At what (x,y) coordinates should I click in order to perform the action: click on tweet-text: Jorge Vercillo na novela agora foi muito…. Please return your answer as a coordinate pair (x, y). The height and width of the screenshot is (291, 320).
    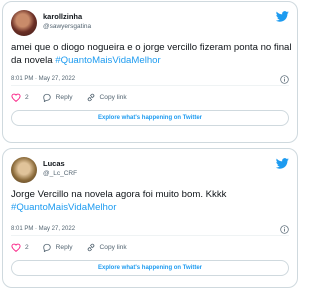
    Looking at the image, I should click on (152, 201).